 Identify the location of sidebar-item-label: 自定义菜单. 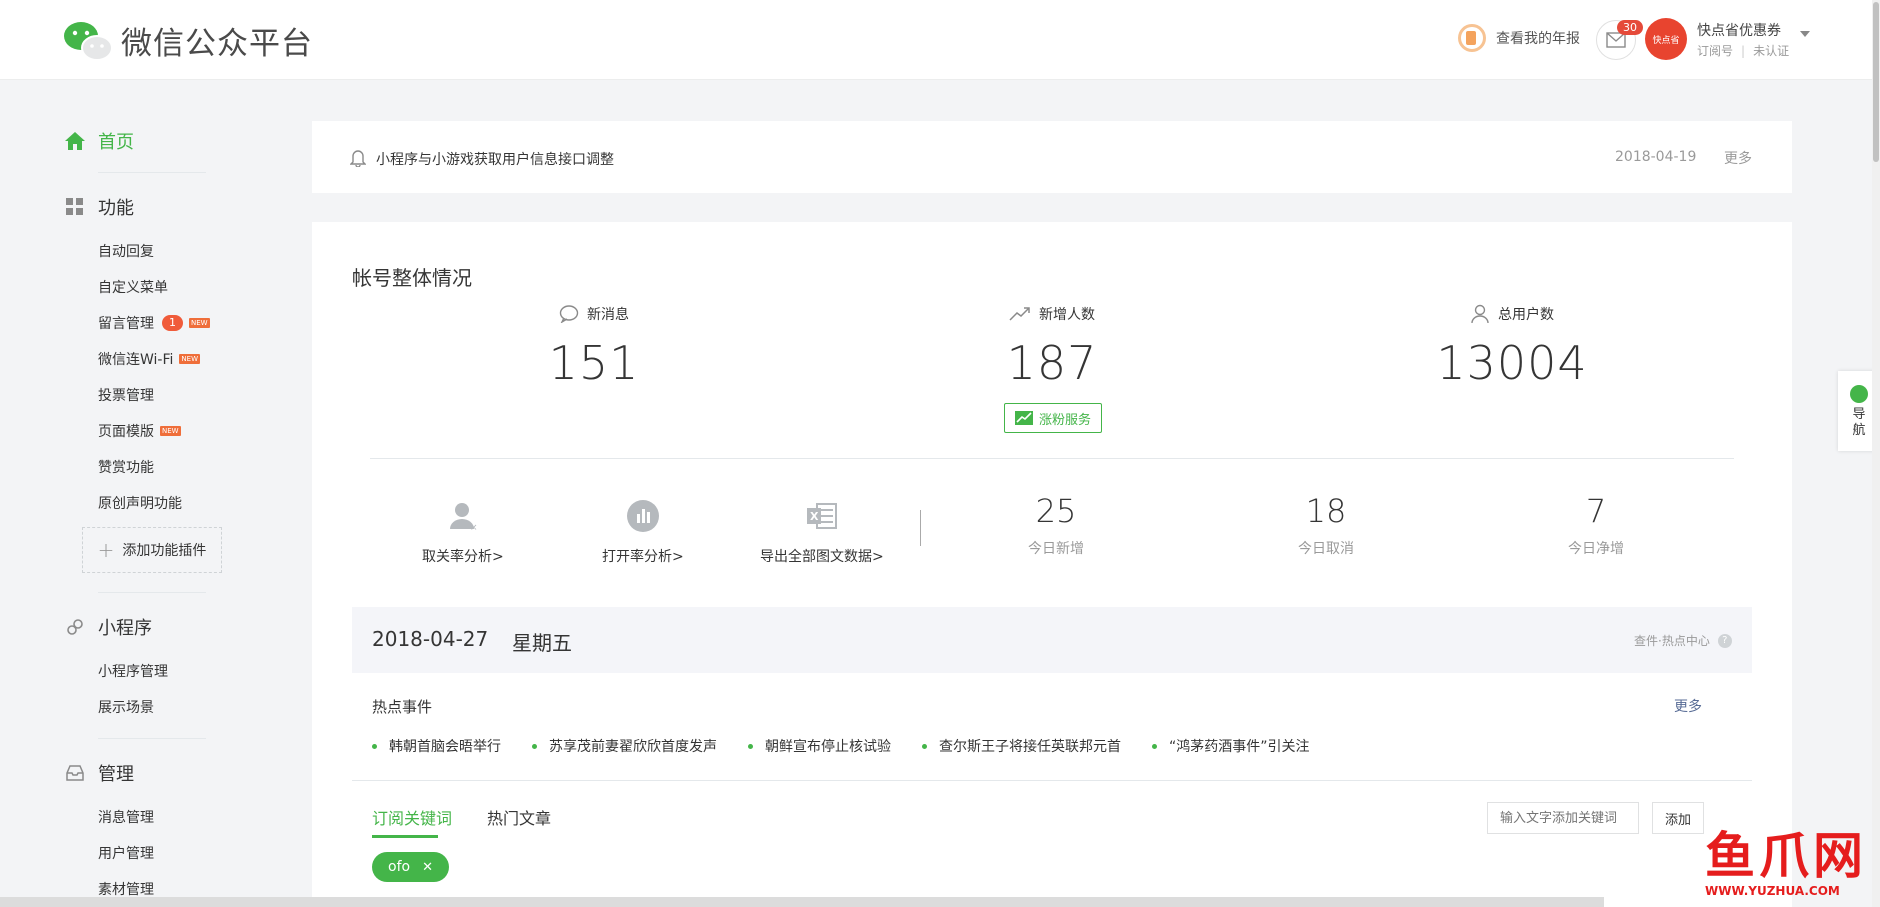
(133, 288).